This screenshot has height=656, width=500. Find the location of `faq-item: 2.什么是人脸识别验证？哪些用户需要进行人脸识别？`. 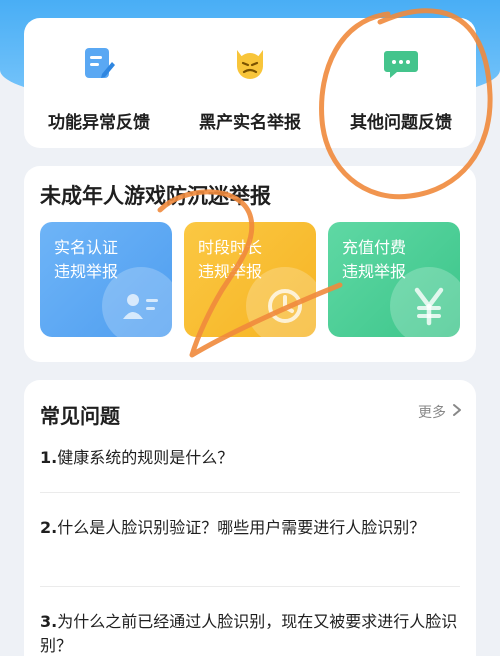

faq-item: 2.什么是人脸识别验证？哪些用户需要进行人脸识别？ is located at coordinates (250, 528).